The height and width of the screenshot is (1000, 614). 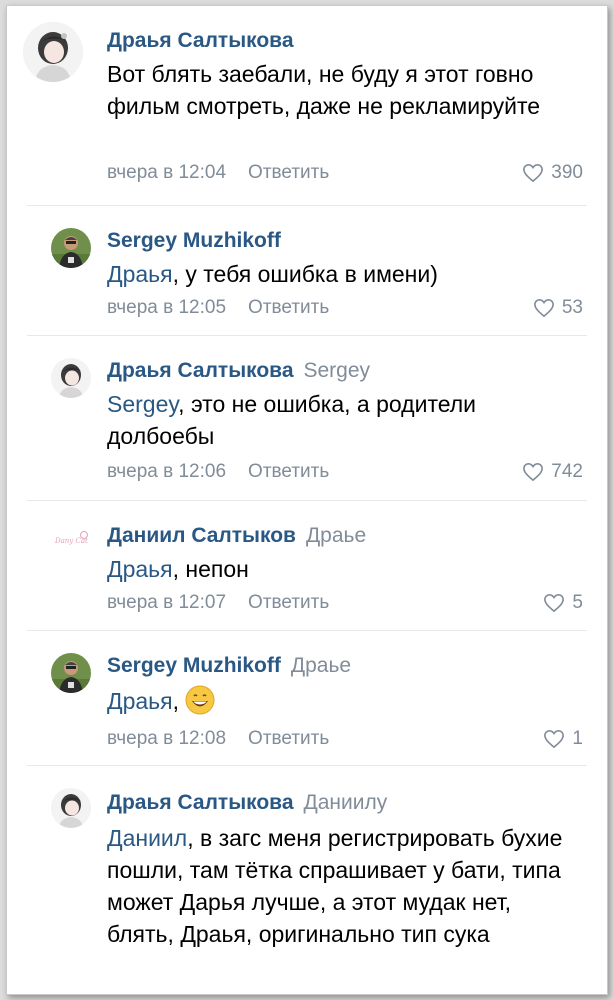 I want to click on comment-time: вчера в 12:06, so click(x=166, y=471).